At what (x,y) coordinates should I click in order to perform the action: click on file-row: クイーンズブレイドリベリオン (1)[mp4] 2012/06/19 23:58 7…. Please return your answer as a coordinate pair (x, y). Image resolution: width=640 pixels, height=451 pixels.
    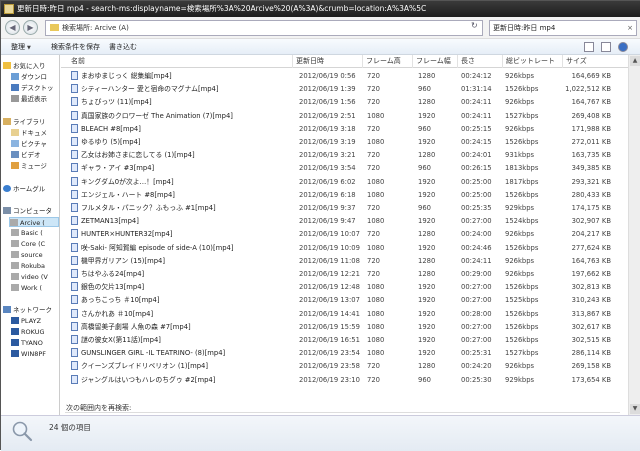
    Looking at the image, I should click on (344, 366).